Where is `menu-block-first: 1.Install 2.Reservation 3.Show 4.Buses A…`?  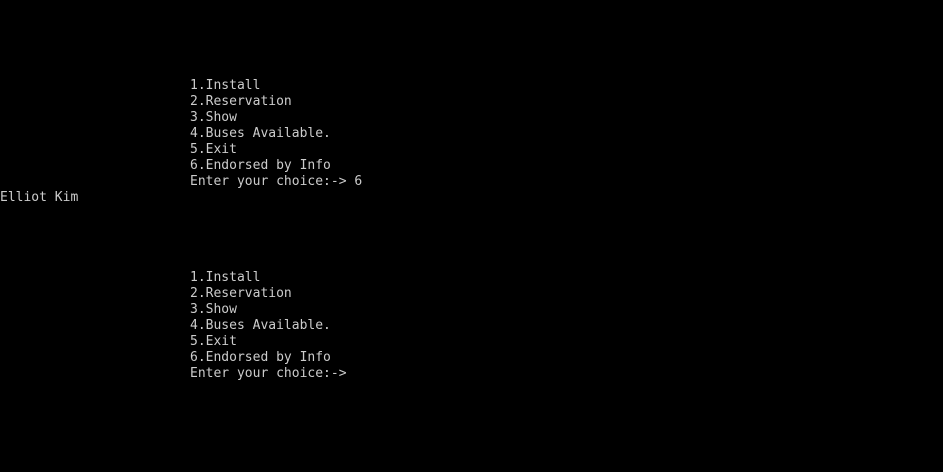
menu-block-first: 1.Install 2.Reservation 3.Show 4.Buses A… is located at coordinates (276, 134).